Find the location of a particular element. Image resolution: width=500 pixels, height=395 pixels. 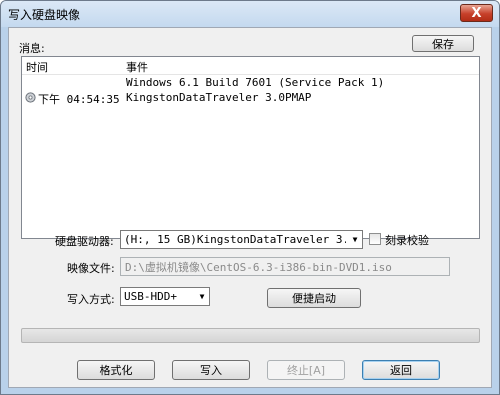

list-item: Windows 6.1 Build 7601 (Service Pack 1) is located at coordinates (250, 83).